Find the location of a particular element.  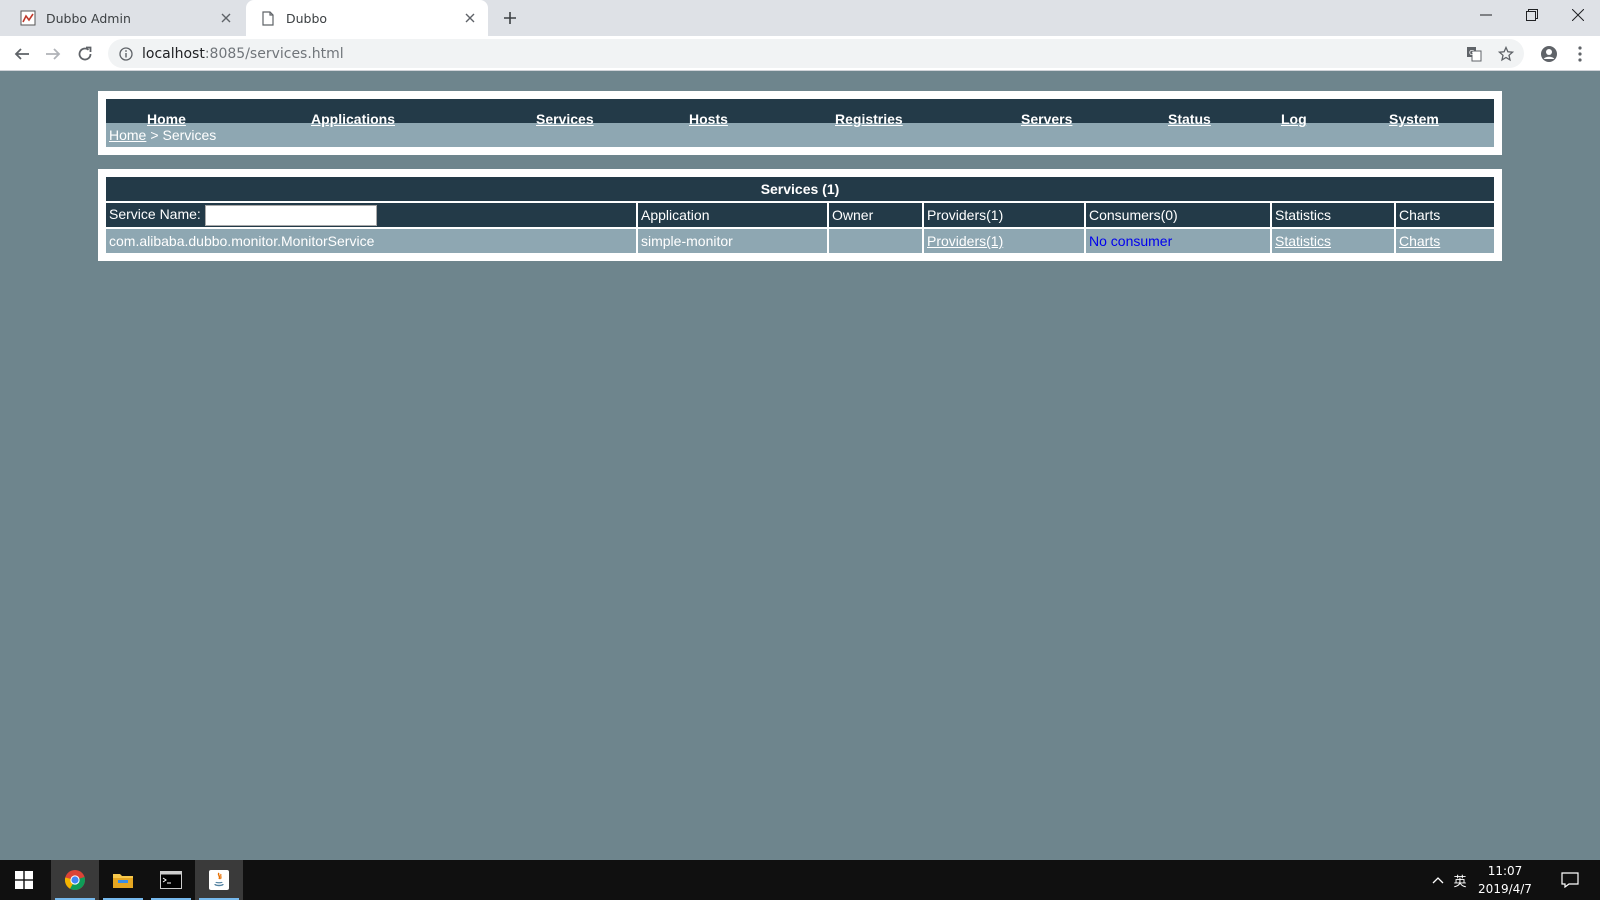

dubbo-favicon-icon is located at coordinates (28, 18).